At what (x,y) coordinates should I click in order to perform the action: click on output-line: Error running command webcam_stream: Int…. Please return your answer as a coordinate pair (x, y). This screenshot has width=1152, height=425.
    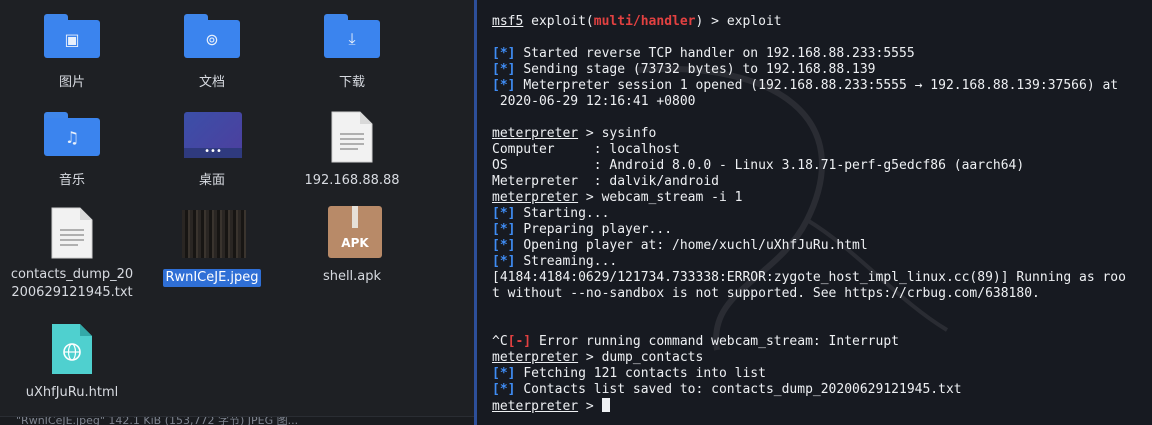
    Looking at the image, I should click on (715, 341).